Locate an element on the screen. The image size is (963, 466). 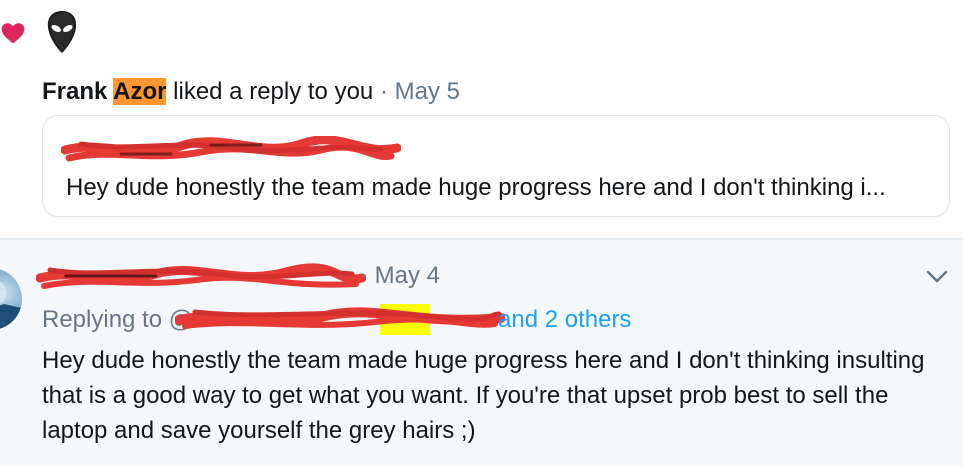
highlighted-name: Azor is located at coordinates (140, 91).